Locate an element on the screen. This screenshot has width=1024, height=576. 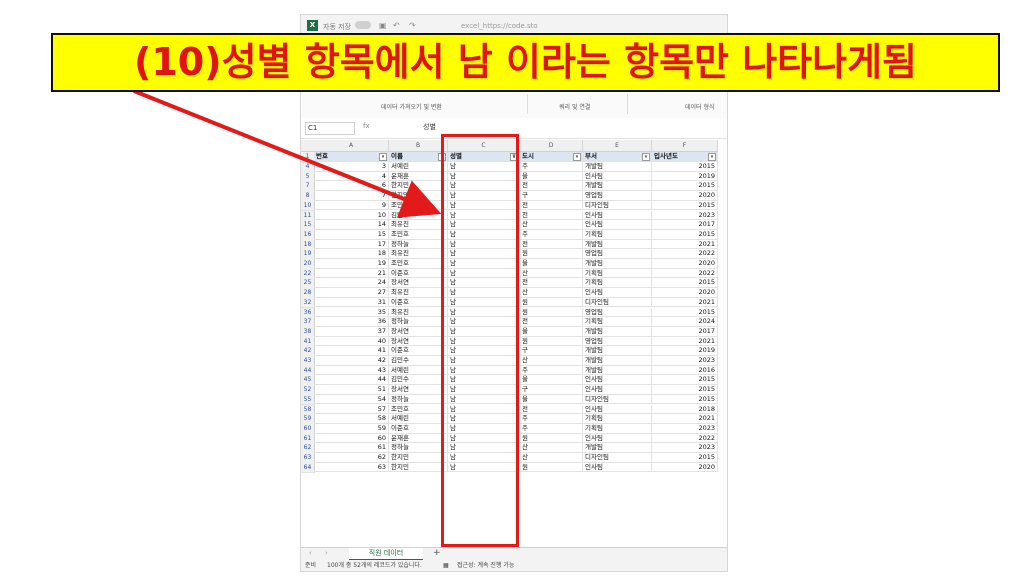
annotation-banner: (10)성별 항목에서 남 이라는 항목만 나타나게됨 is located at coordinates (525, 62).